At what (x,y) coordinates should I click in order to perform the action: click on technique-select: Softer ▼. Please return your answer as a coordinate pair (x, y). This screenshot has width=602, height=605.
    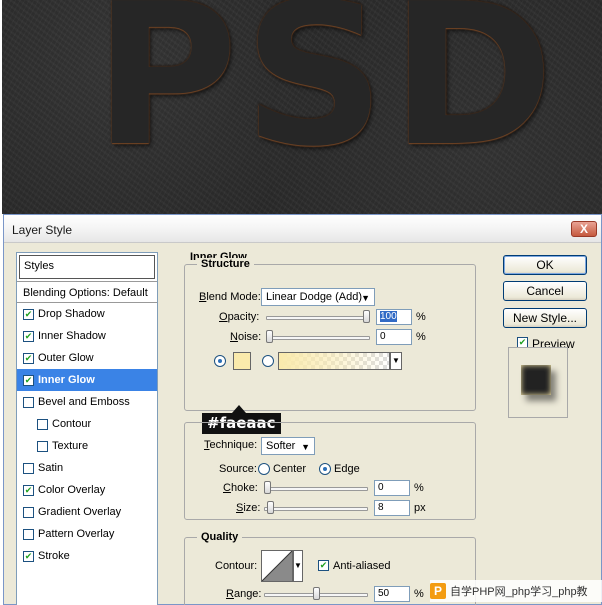
    Looking at the image, I should click on (288, 446).